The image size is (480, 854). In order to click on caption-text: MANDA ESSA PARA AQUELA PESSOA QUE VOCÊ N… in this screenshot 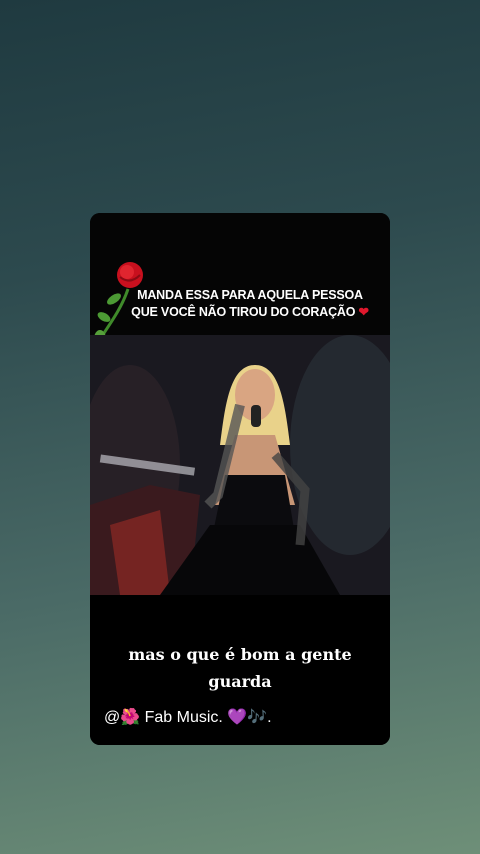, I will do `click(250, 304)`.